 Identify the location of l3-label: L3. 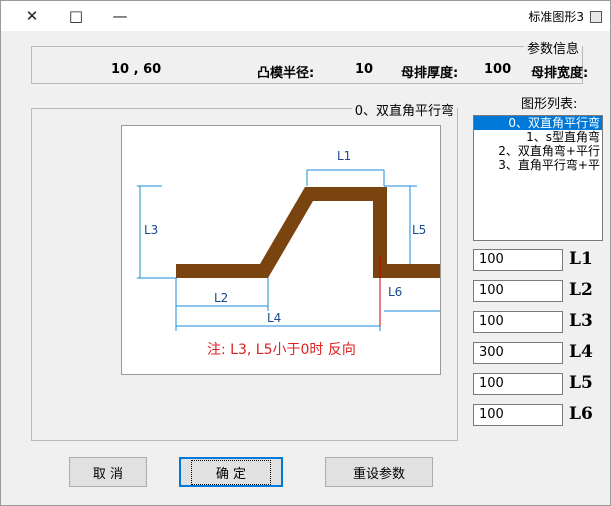
(581, 321).